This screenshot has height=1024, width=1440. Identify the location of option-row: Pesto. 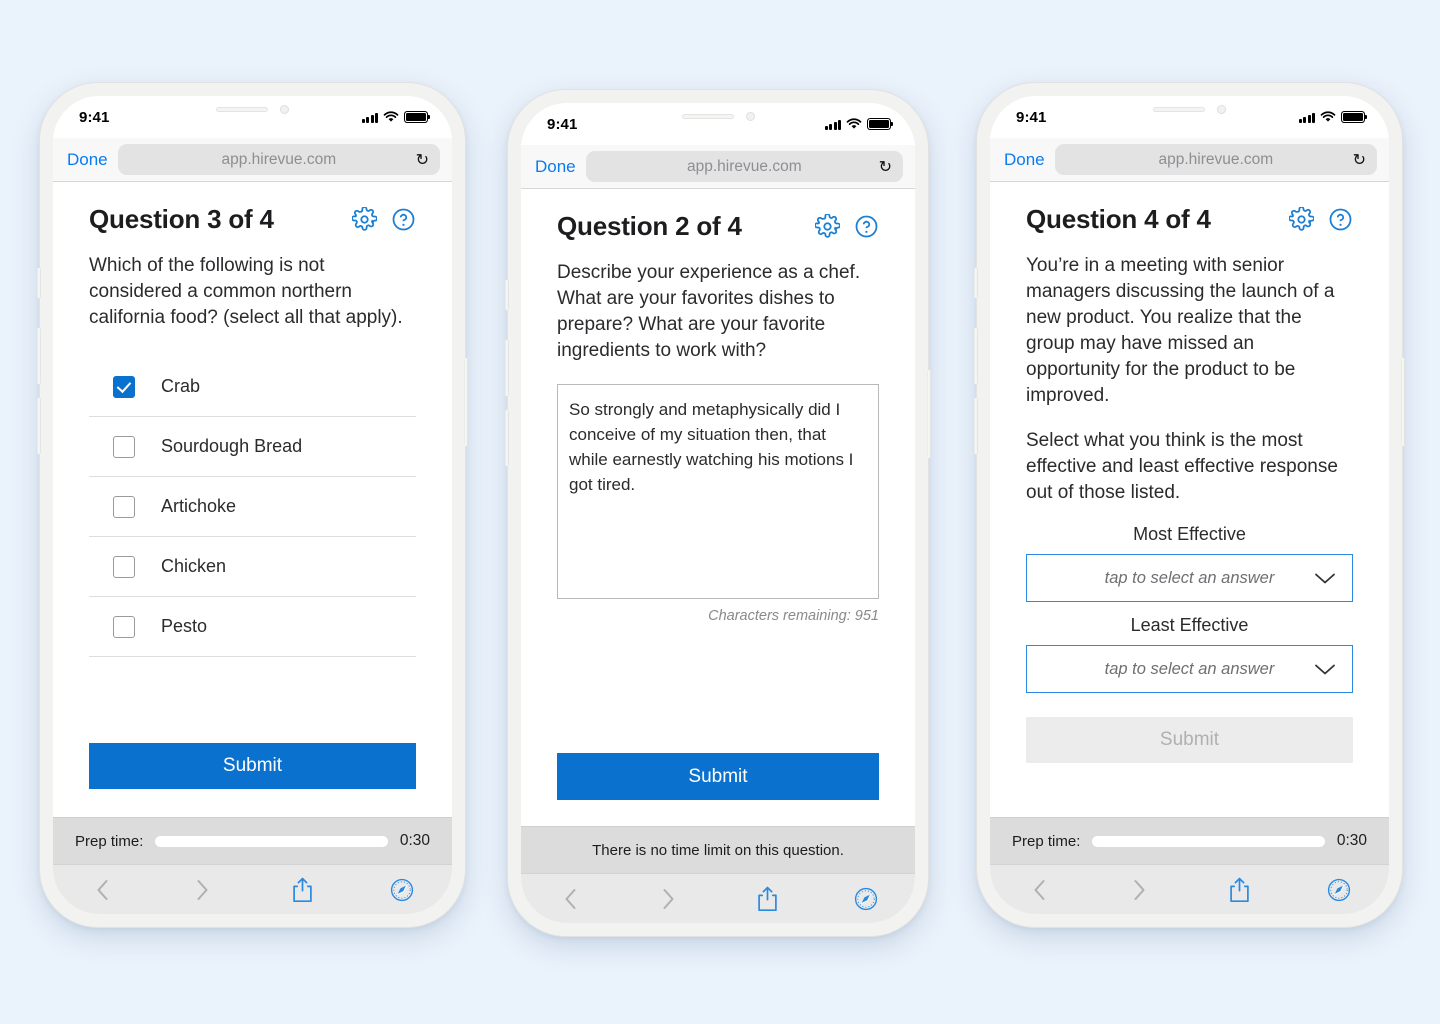
(252, 627).